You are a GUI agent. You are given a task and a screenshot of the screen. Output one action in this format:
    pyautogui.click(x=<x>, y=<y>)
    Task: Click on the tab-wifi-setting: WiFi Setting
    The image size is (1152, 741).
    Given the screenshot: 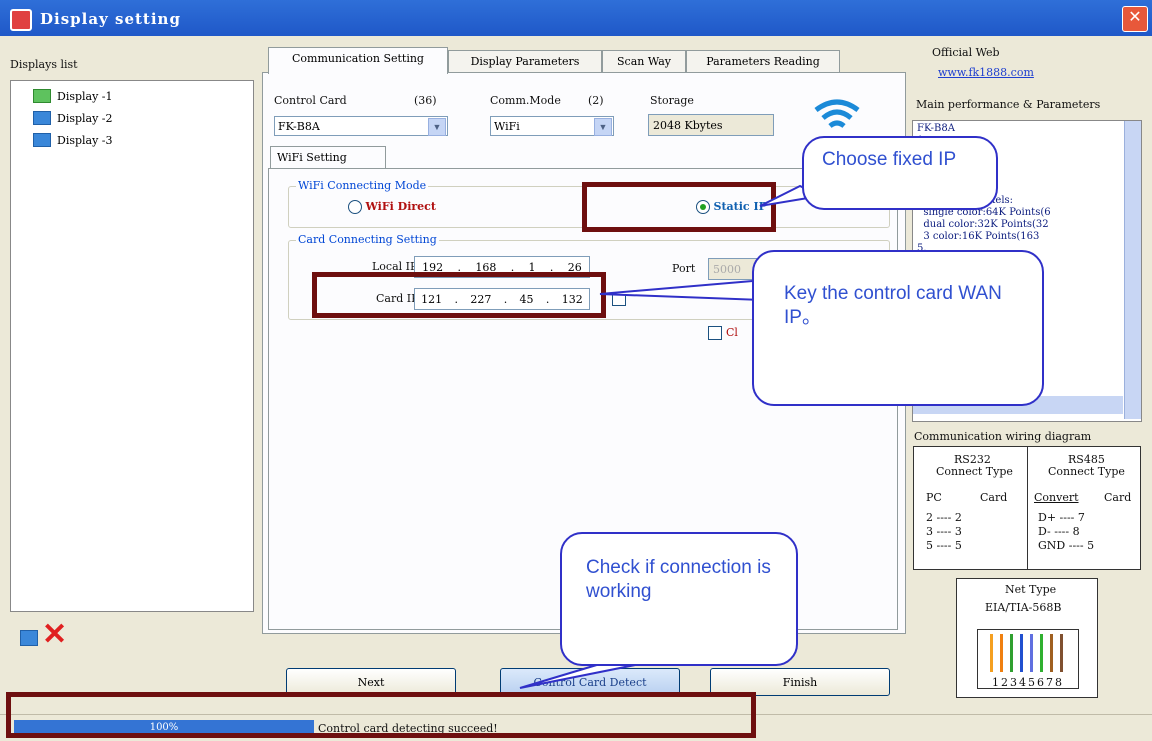 What is the action you would take?
    pyautogui.click(x=328, y=157)
    